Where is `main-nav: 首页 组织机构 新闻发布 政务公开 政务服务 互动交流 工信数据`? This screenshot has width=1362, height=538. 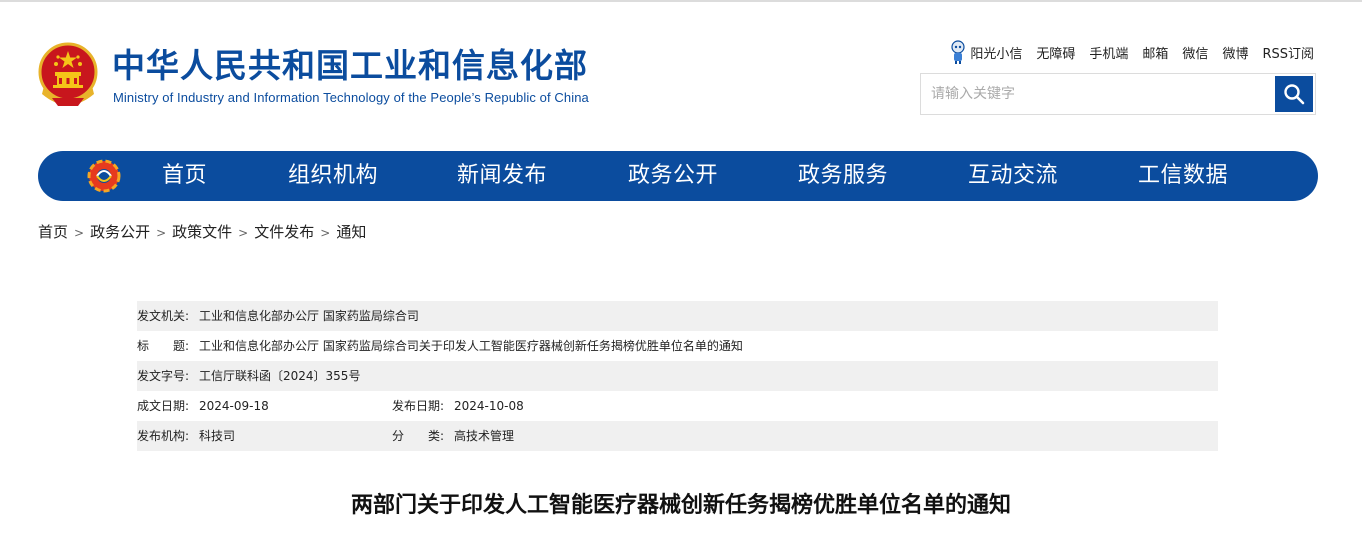
main-nav: 首页 组织机构 新闻发布 政务公开 政务服务 互动交流 工信数据 is located at coordinates (678, 176).